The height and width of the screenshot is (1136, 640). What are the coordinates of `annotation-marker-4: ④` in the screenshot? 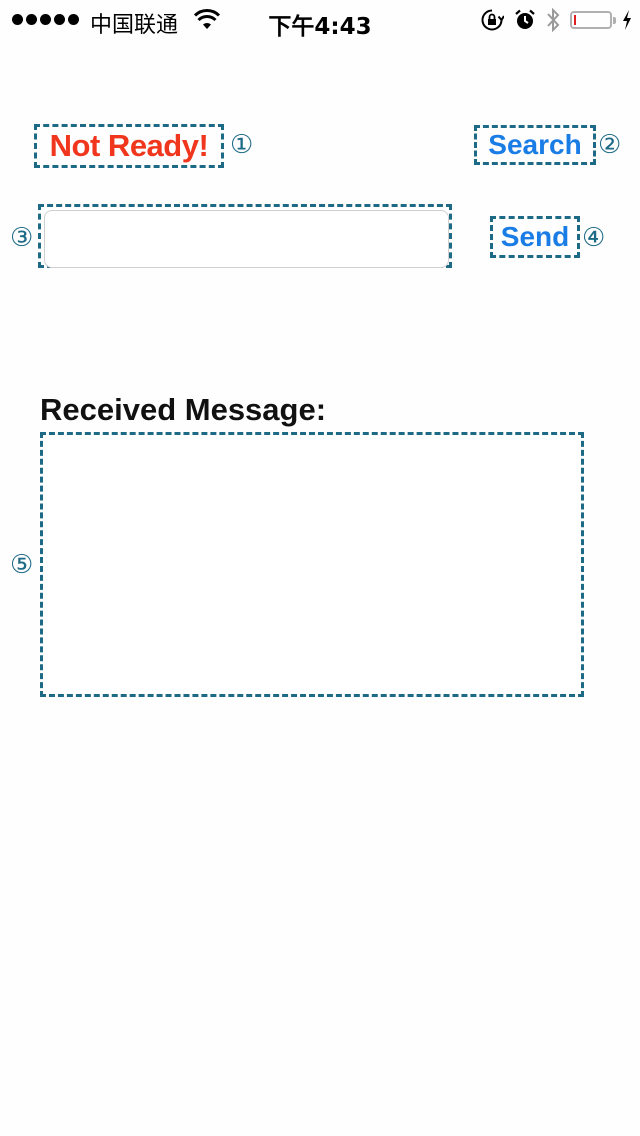 It's located at (594, 238).